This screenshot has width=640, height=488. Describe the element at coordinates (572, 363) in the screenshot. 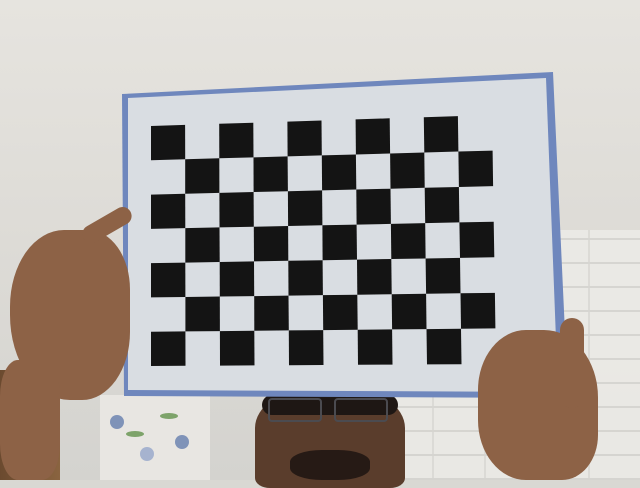

I see `right-thumb` at that location.